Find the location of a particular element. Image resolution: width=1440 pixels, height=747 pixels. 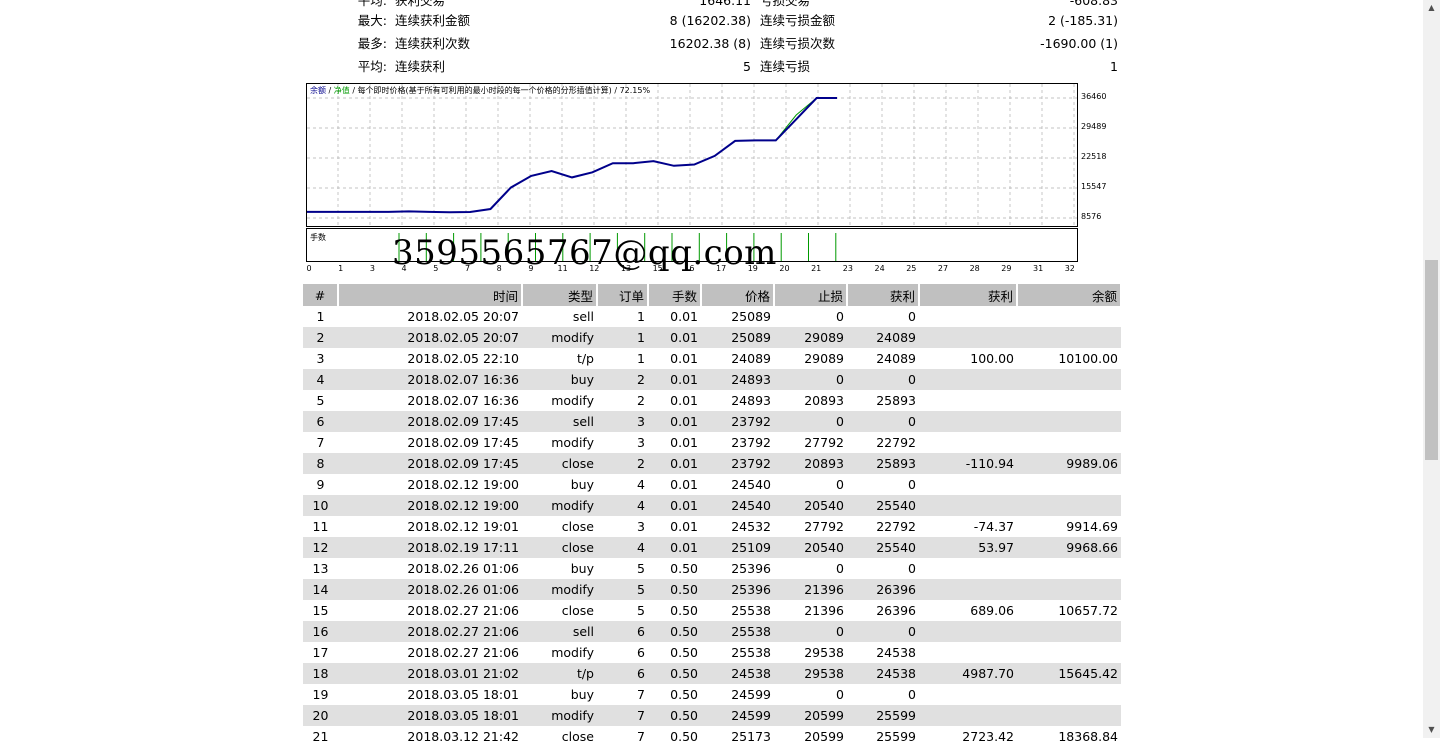

table-cell: 7 is located at coordinates (641, 736).